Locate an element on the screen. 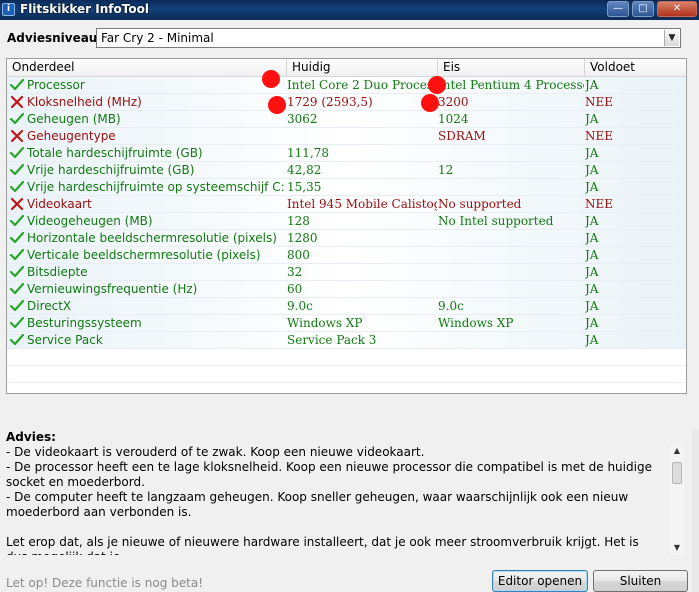 The height and width of the screenshot is (592, 699). current-value: Intel 945 Mobile Calistoga is located at coordinates (362, 204).